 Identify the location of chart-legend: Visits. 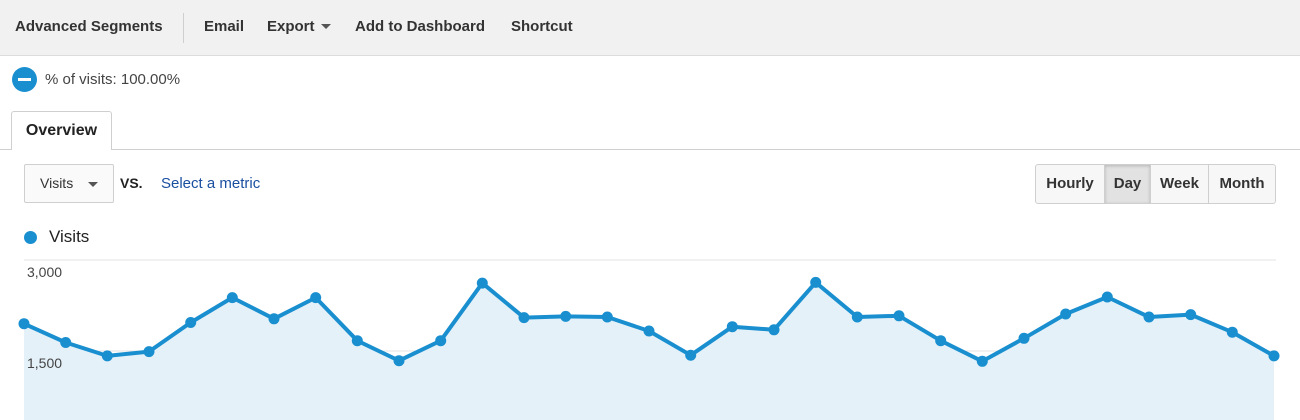
(56, 237).